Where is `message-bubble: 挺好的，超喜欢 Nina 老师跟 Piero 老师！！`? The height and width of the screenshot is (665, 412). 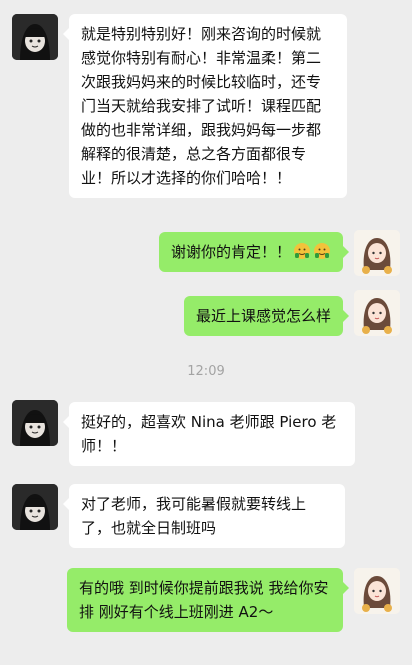
message-bubble: 挺好的，超喜欢 Nina 老师跟 Piero 老师！！ is located at coordinates (209, 434).